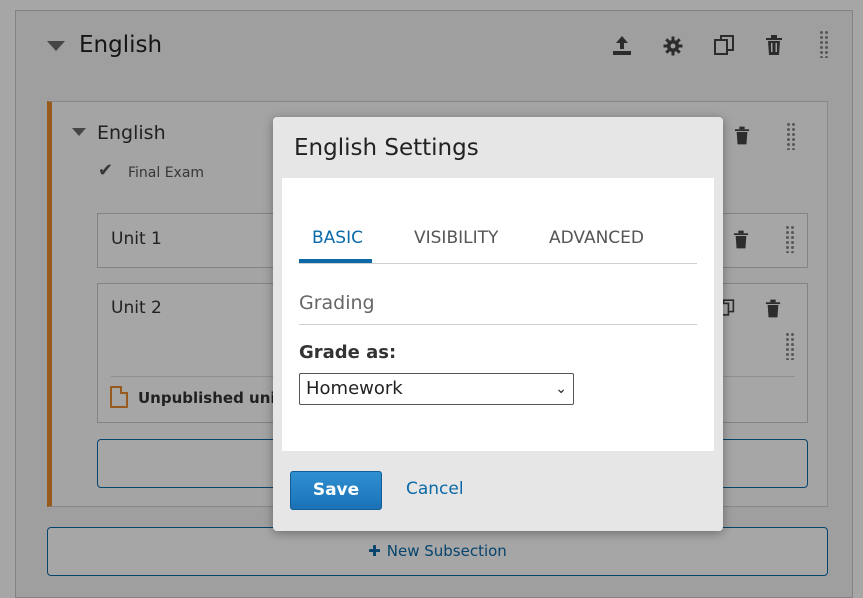 The height and width of the screenshot is (598, 863). What do you see at coordinates (354, 388) in the screenshot?
I see `grade-as-selected-value: Homework` at bounding box center [354, 388].